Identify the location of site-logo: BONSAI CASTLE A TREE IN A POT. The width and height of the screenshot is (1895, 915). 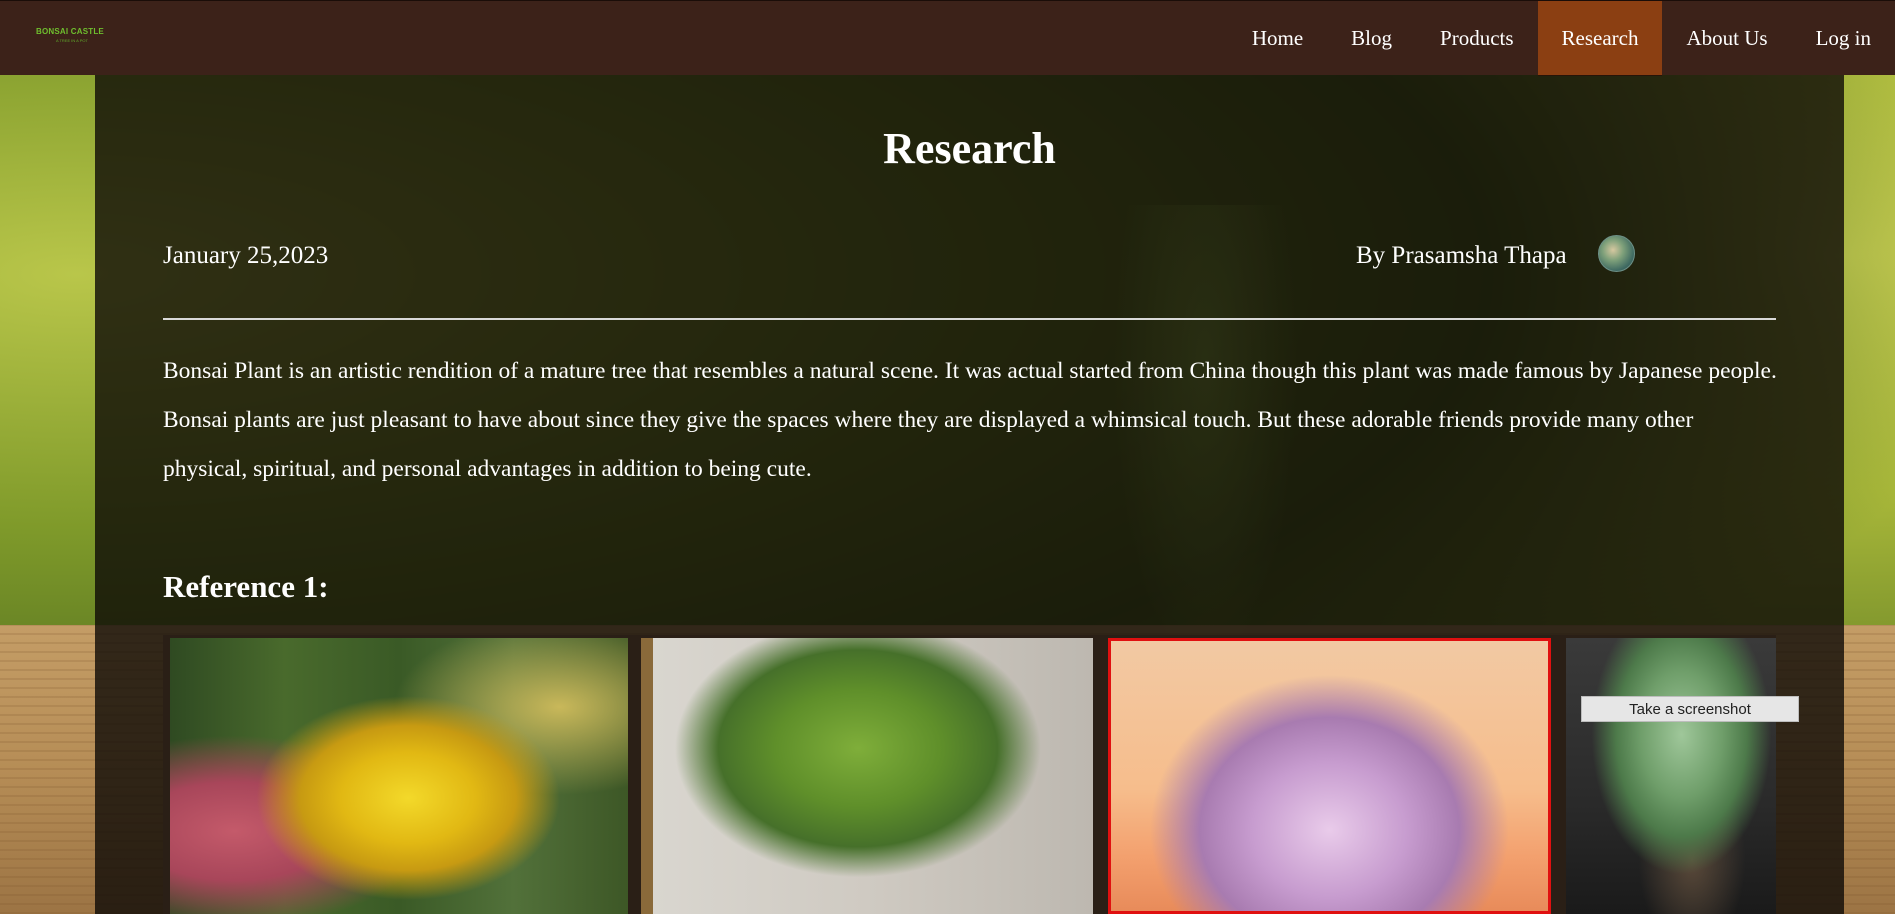
(75, 36).